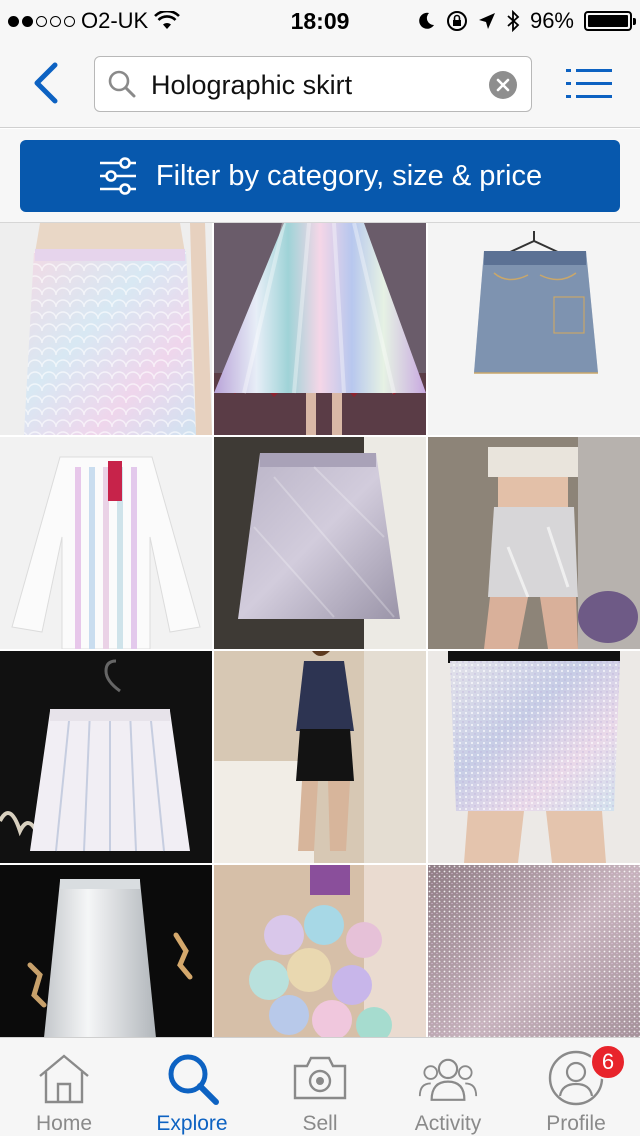 This screenshot has height=1136, width=640. Describe the element at coordinates (576, 1087) in the screenshot. I see `tab-profile: Profile 6` at that location.